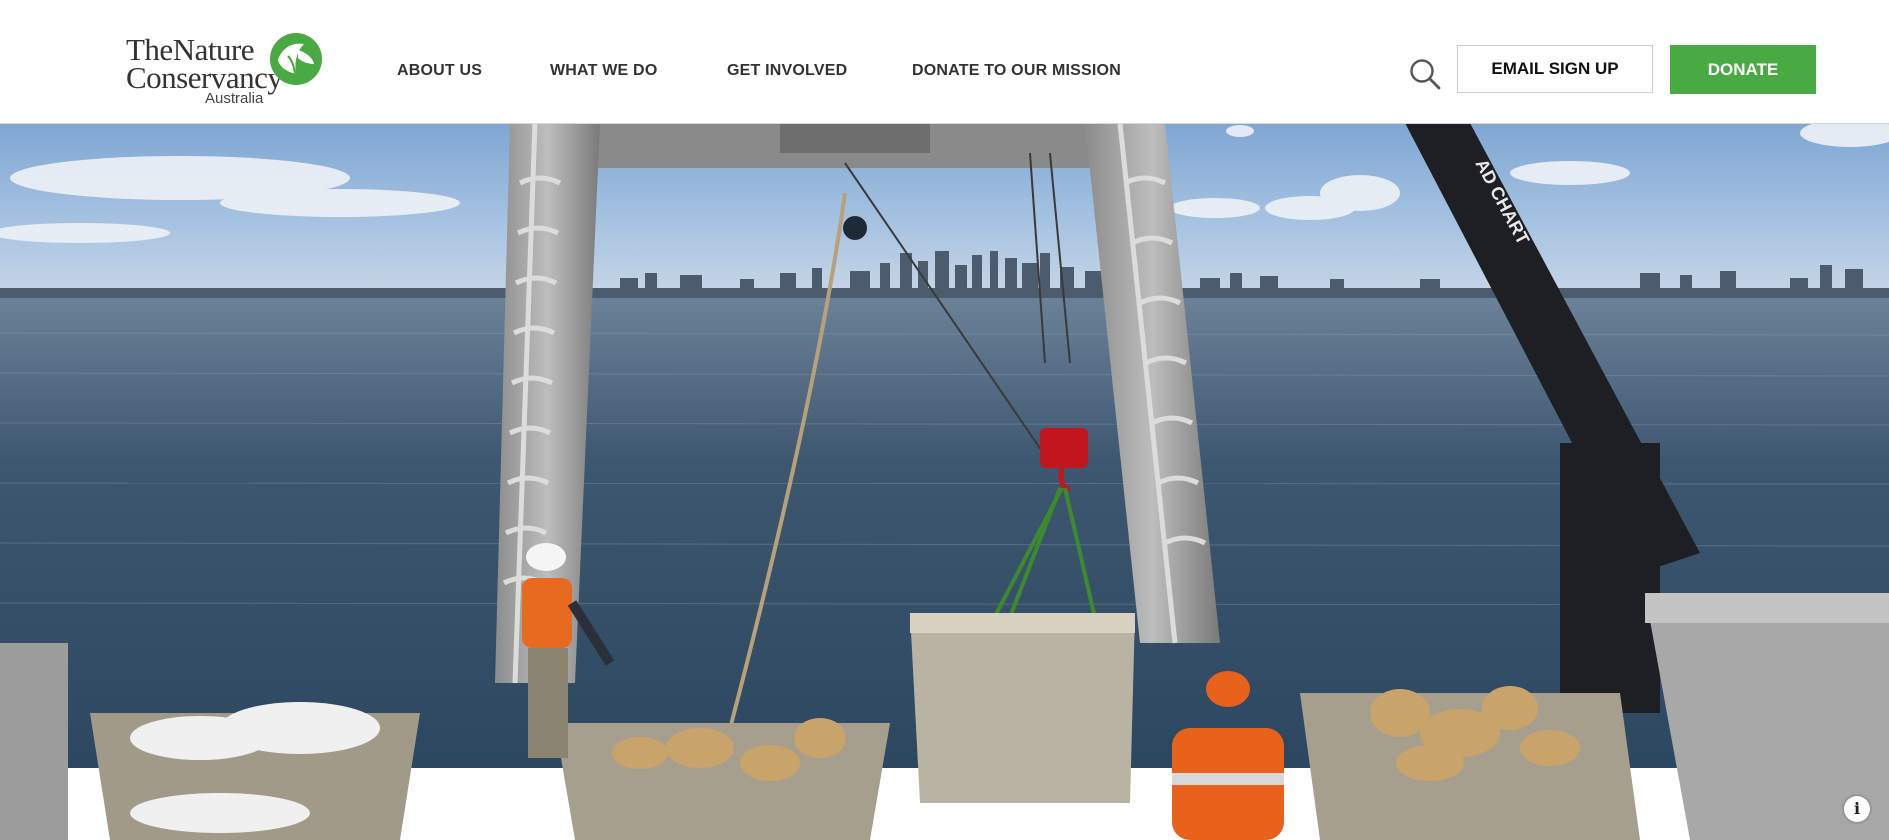 The image size is (1889, 840). I want to click on search-button, so click(1425, 74).